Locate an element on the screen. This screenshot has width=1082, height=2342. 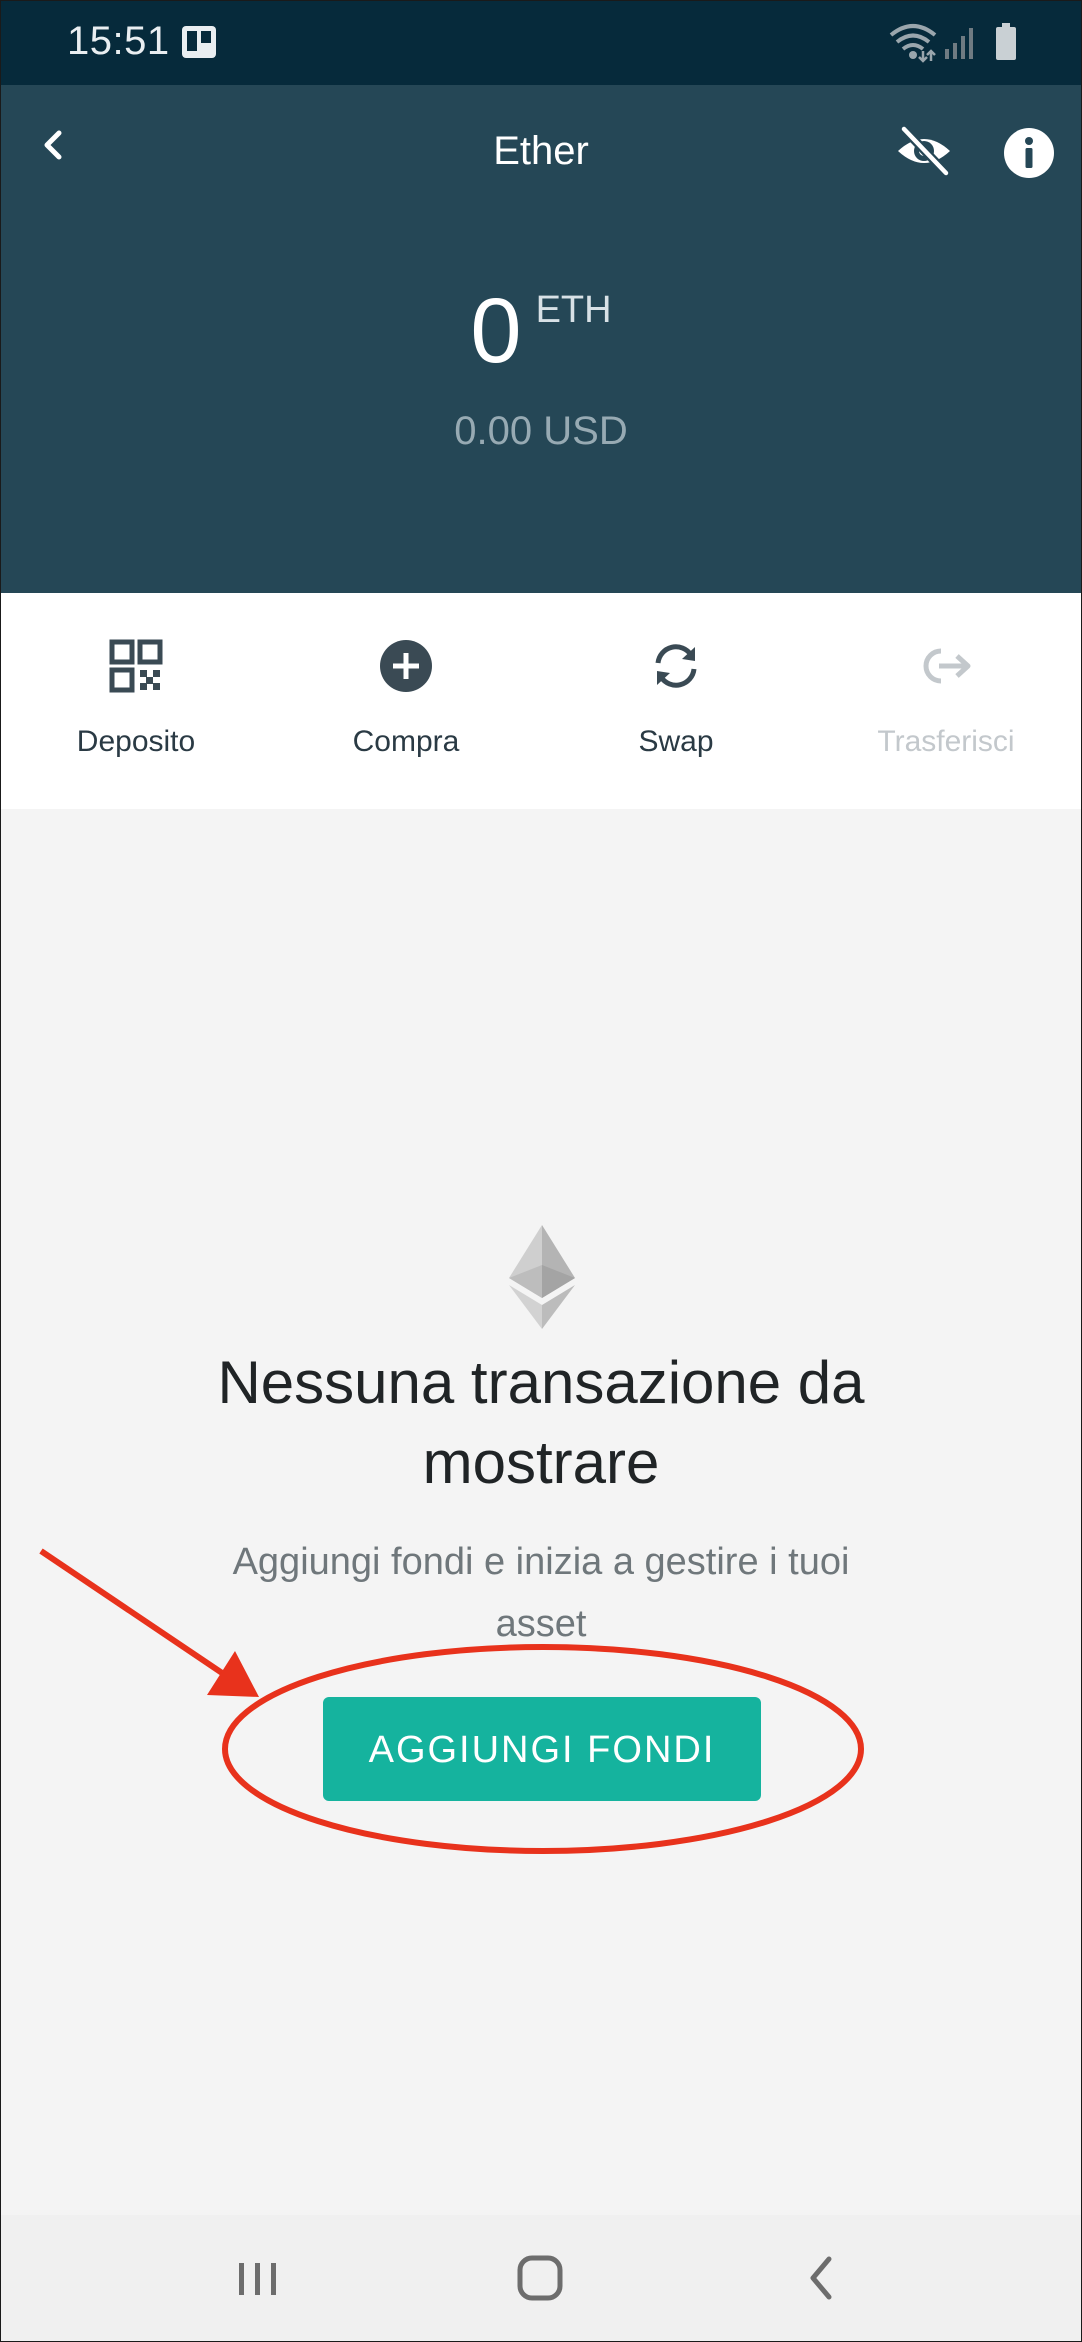
annotation-overlay is located at coordinates (451, 1701).